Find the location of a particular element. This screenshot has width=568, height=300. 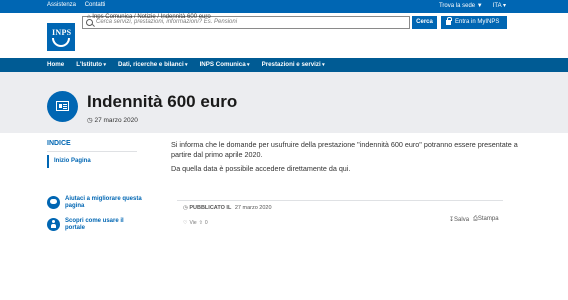

portal-guide-link: Scopri come usare il portale is located at coordinates (96, 225).